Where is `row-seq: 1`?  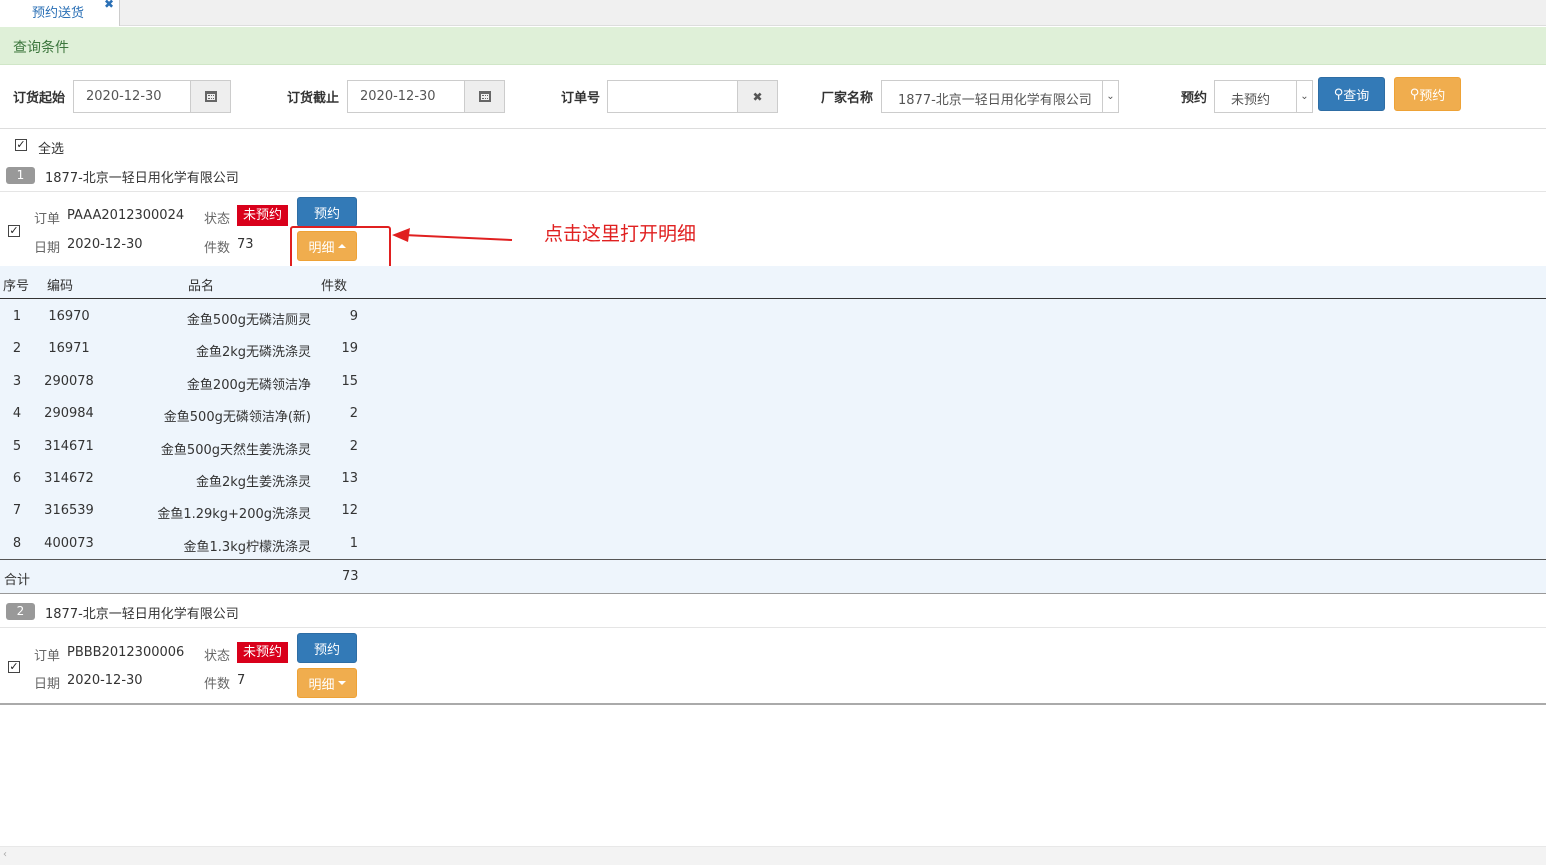
row-seq: 1 is located at coordinates (17, 316).